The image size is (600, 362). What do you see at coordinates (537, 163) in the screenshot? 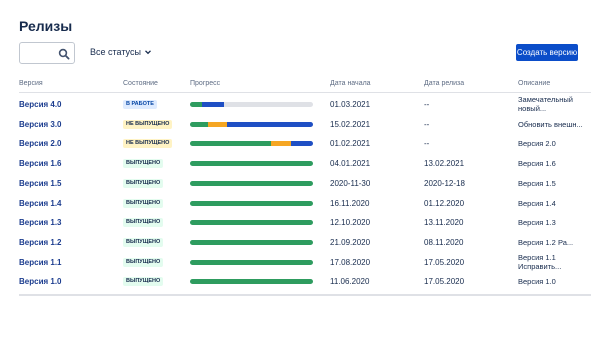
I see `description: Версия 1.6` at bounding box center [537, 163].